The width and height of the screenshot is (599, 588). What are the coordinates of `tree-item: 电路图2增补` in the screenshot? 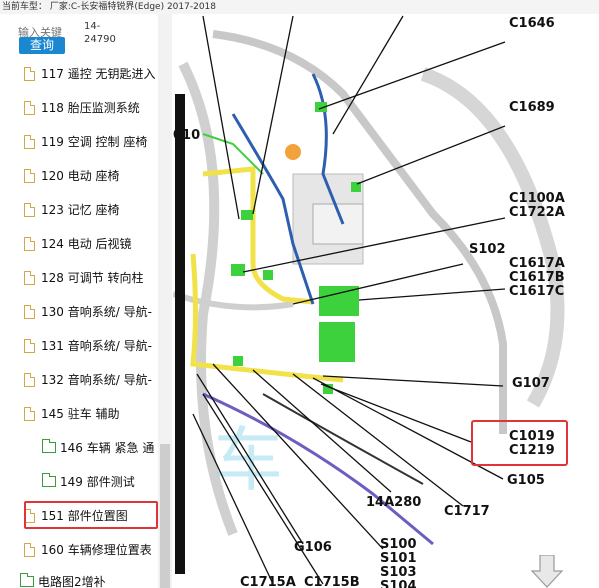 It's located at (85, 580).